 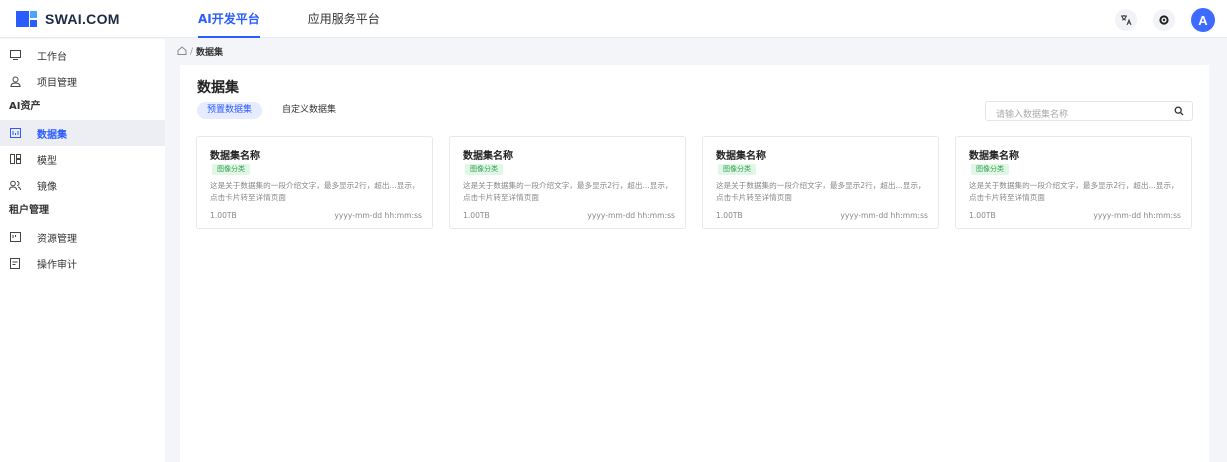 I want to click on tab-preset-datasets: 预置数据集, so click(x=230, y=110).